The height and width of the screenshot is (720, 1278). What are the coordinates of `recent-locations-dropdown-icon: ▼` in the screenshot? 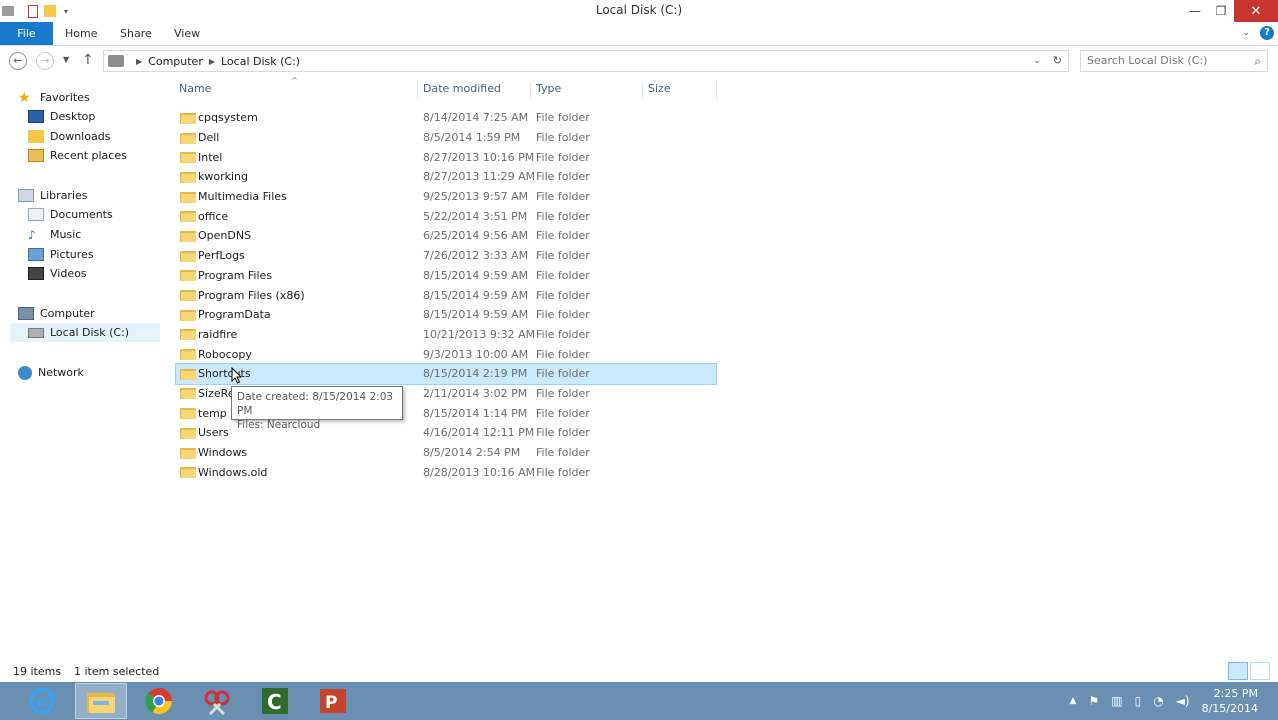 It's located at (66, 59).